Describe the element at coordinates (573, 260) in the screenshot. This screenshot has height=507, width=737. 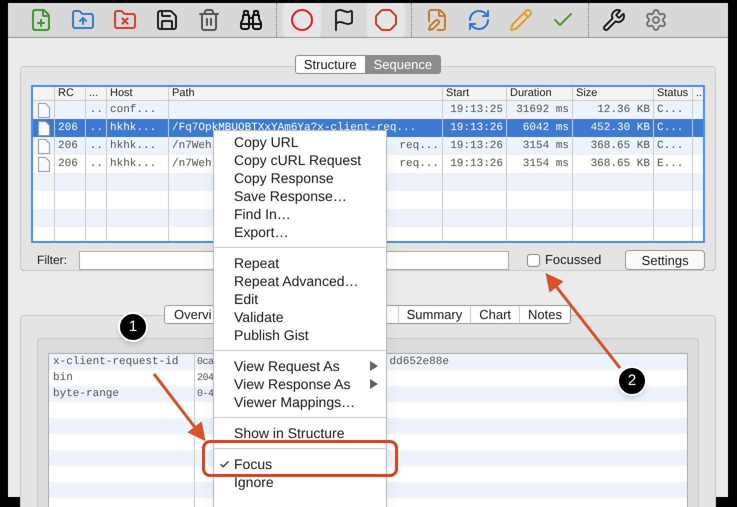
I see `focussed-label: Focussed` at that location.